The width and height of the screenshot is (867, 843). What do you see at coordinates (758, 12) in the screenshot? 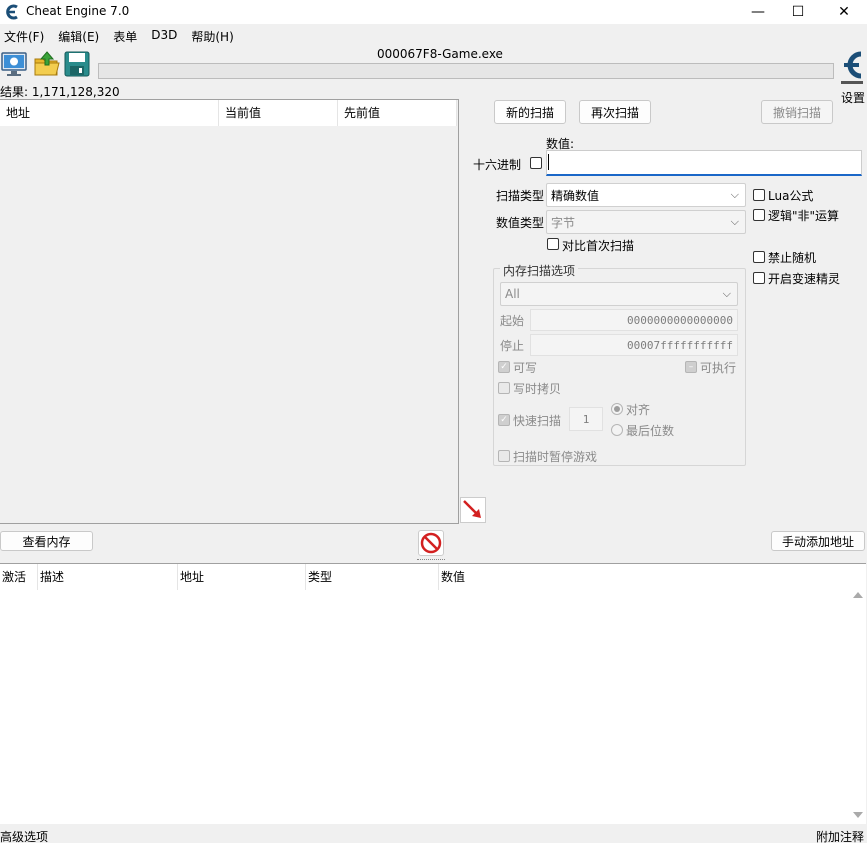
I see `minimize-button: —` at bounding box center [758, 12].